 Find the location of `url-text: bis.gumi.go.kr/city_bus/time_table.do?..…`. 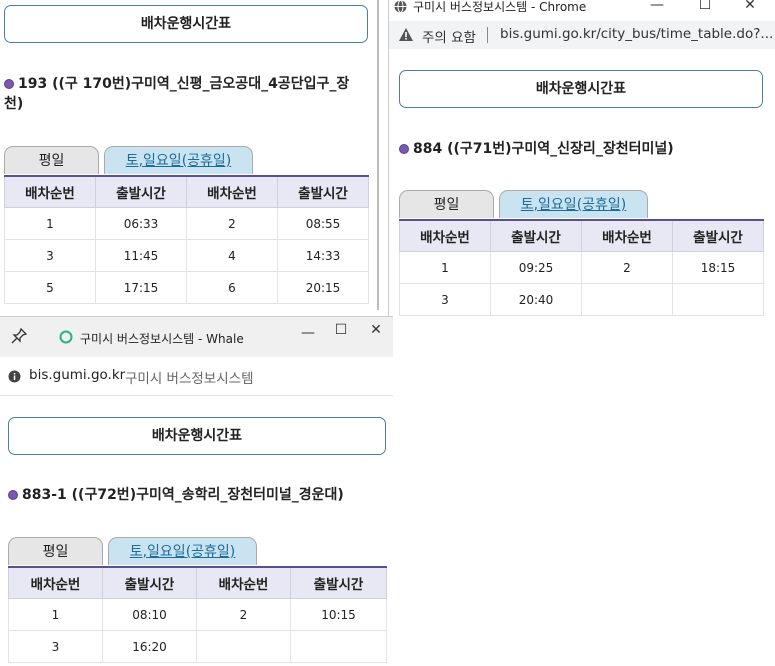

url-text: bis.gumi.go.kr/city_bus/time_table.do?..… is located at coordinates (636, 34).